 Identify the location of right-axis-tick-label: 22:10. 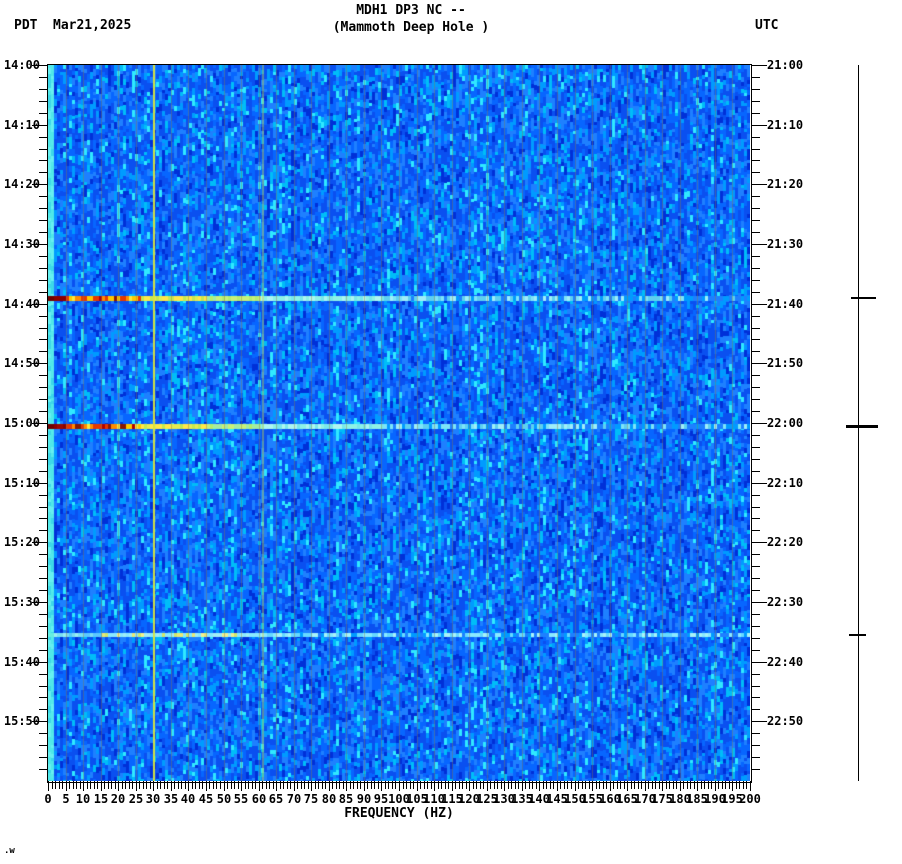
(785, 483).